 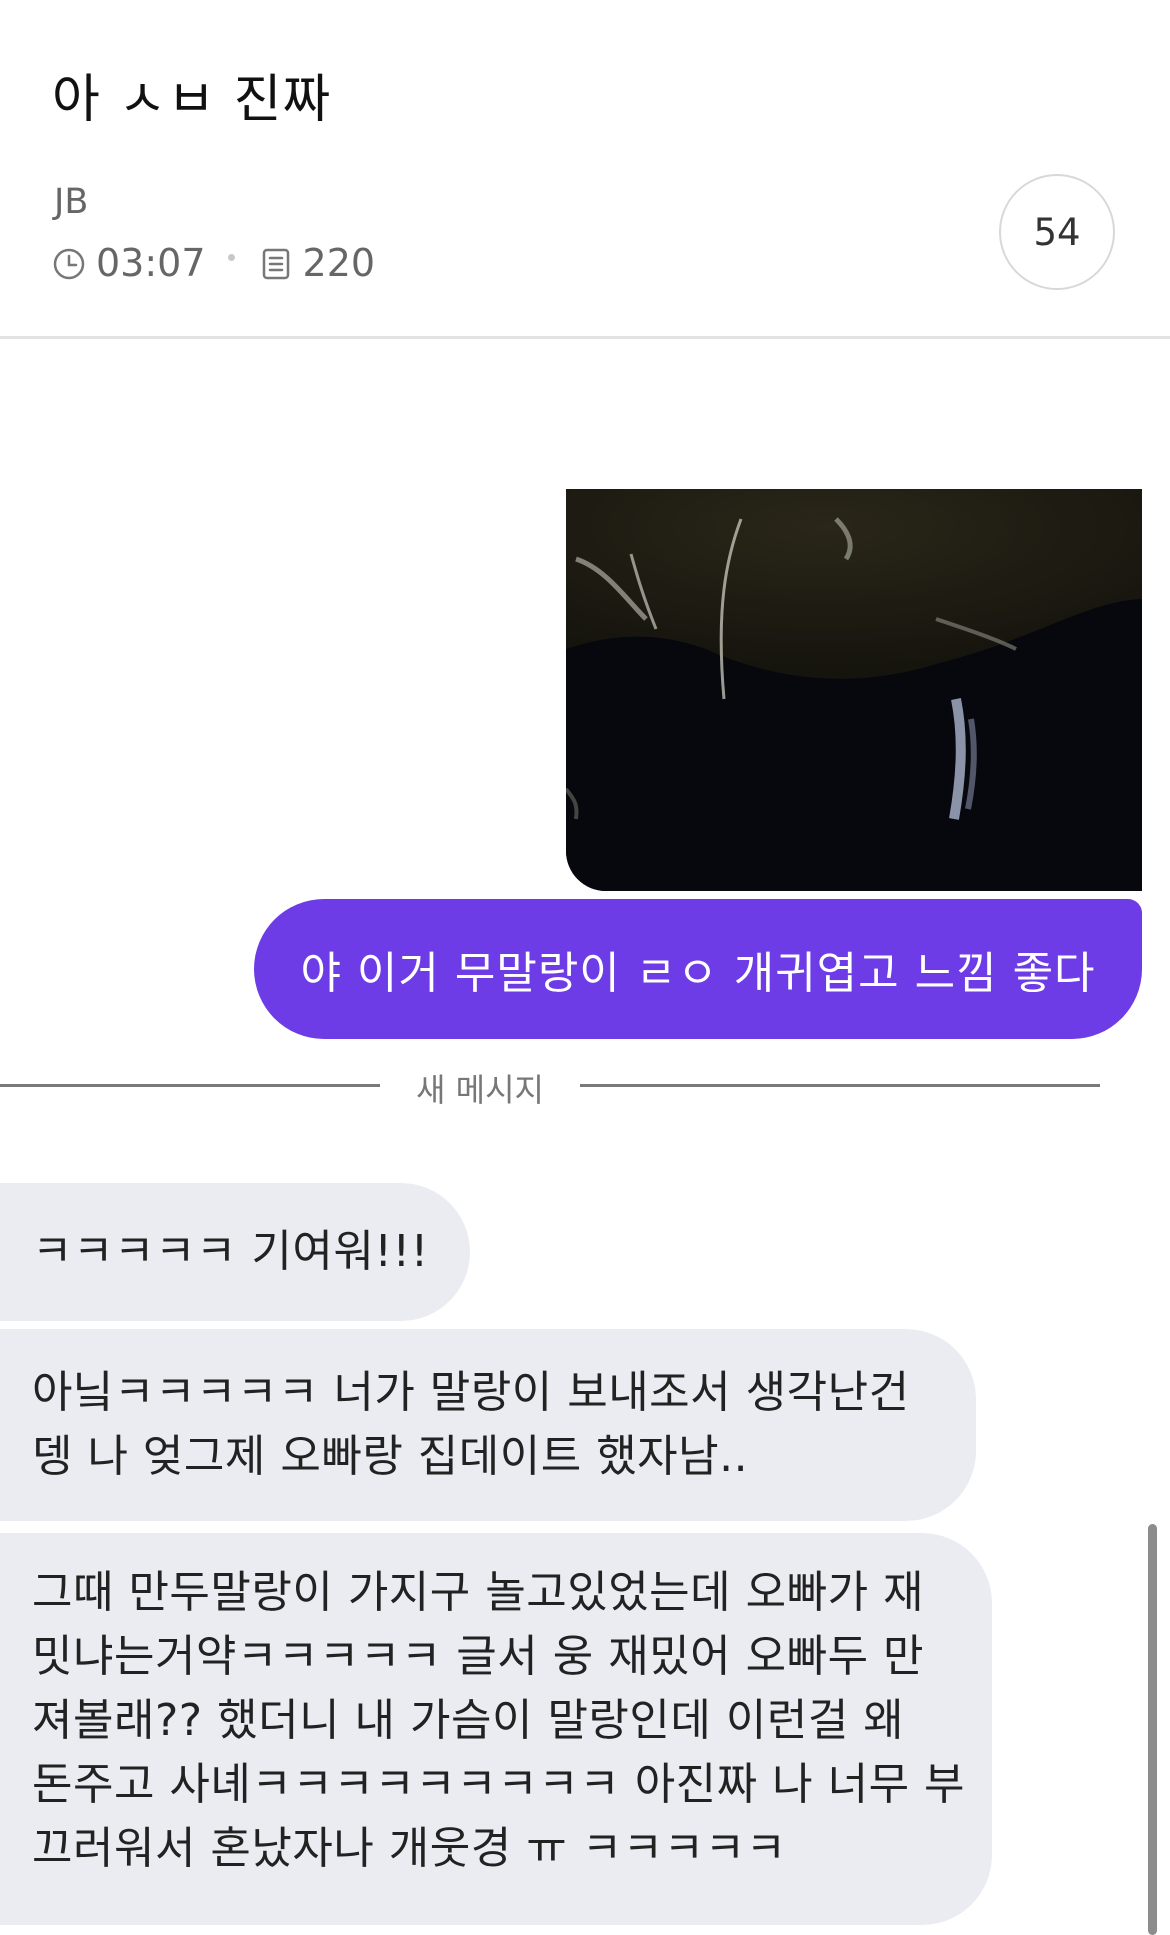 I want to click on message-line: 뎅 나 엊그제 오빠랑 집데이트 했자남.., so click(x=390, y=1456).